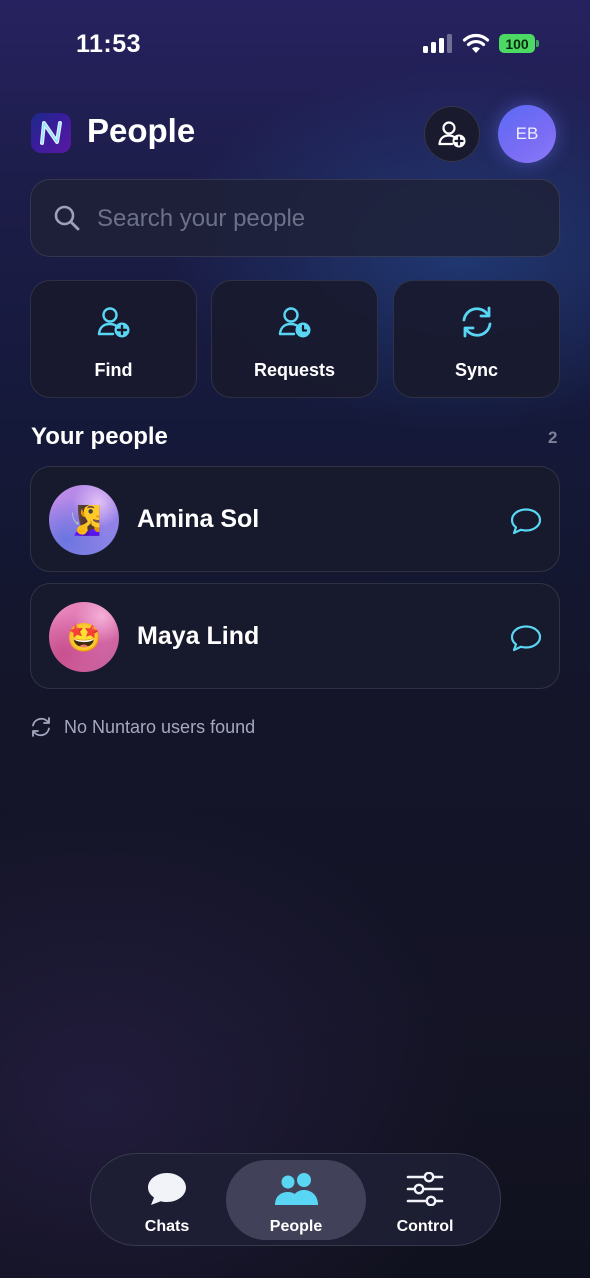 The width and height of the screenshot is (590, 1278). What do you see at coordinates (198, 519) in the screenshot?
I see `person-name: Amina Sol` at bounding box center [198, 519].